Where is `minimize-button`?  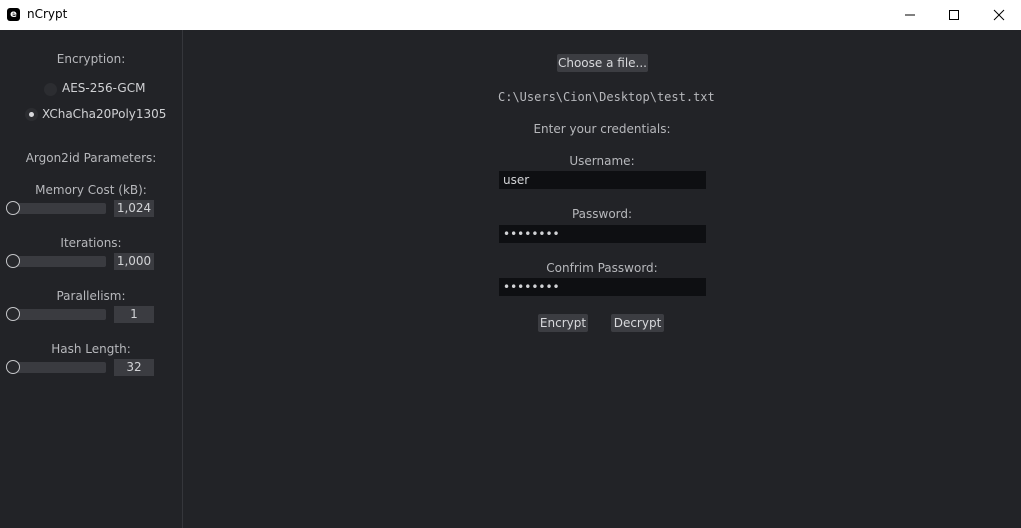 minimize-button is located at coordinates (910, 15).